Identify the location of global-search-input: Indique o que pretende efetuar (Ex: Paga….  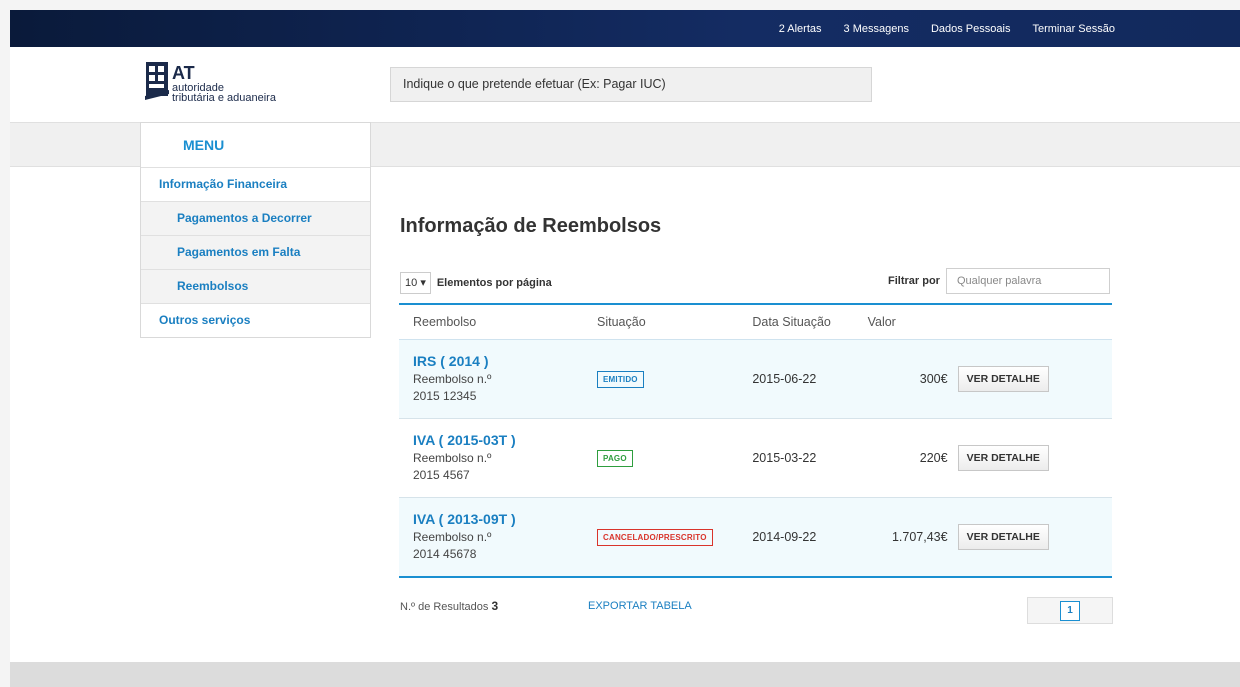
(631, 84).